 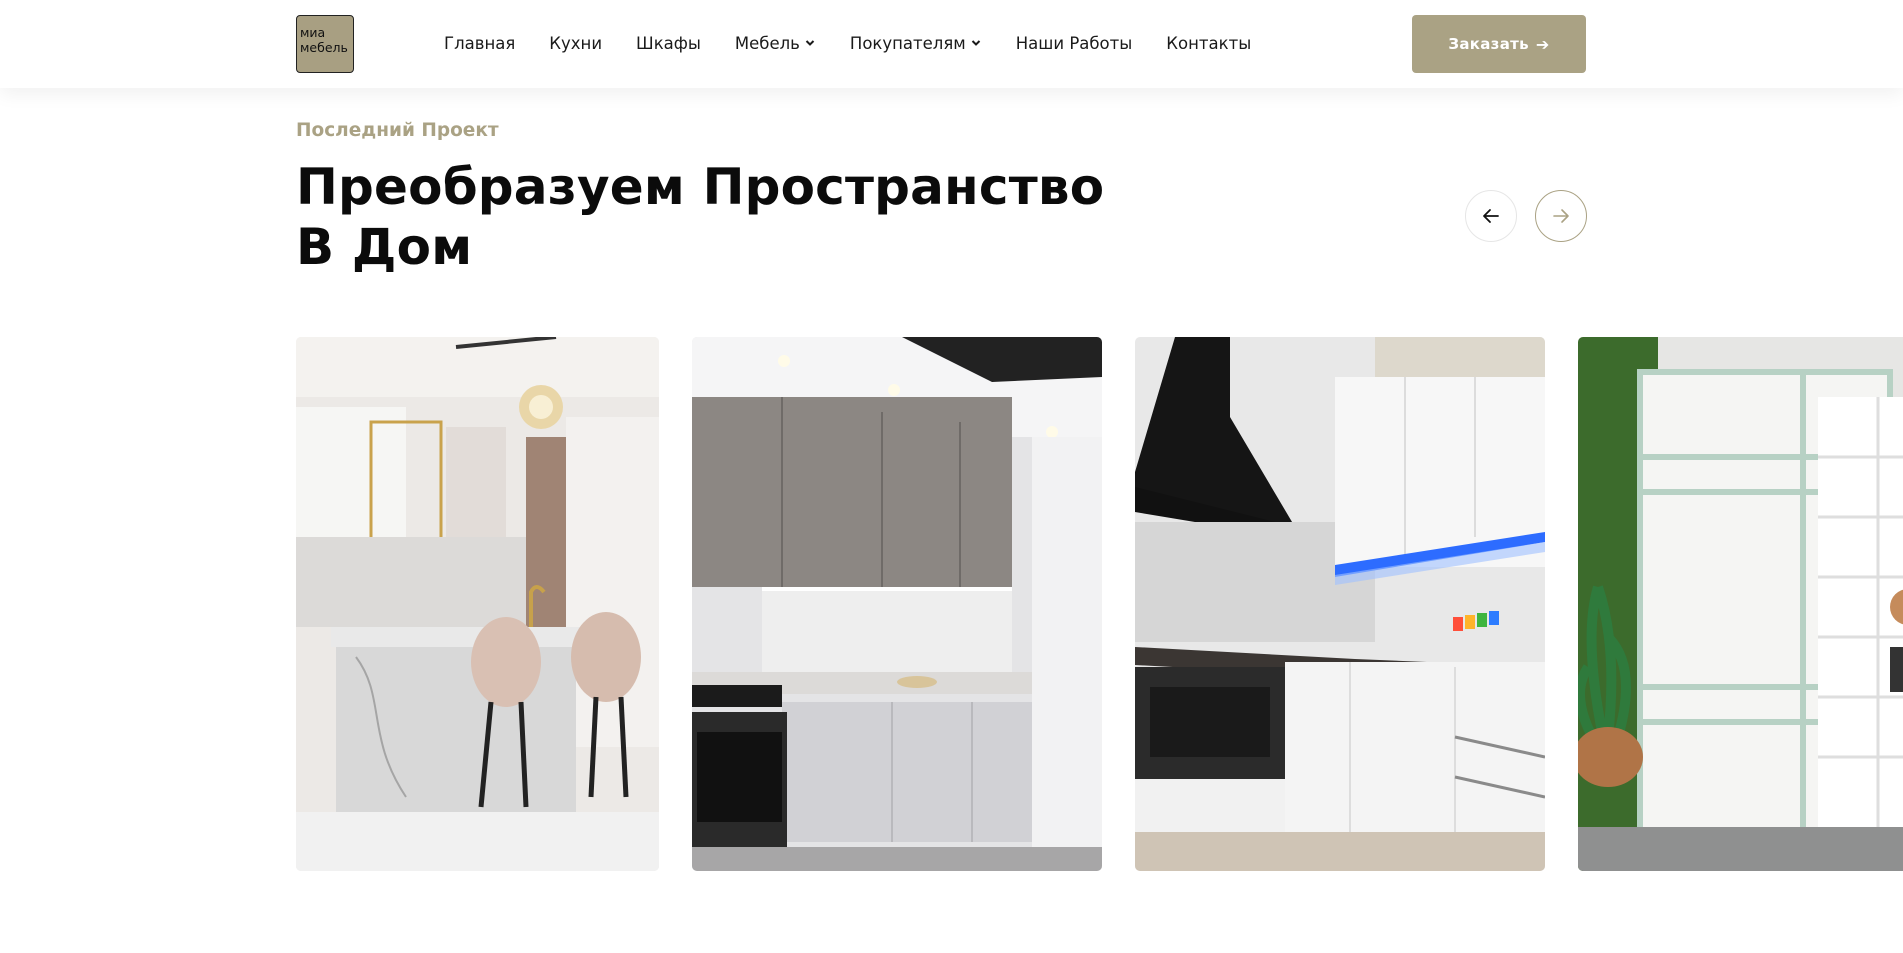 I want to click on nav-item-label: Кухни, so click(x=576, y=43).